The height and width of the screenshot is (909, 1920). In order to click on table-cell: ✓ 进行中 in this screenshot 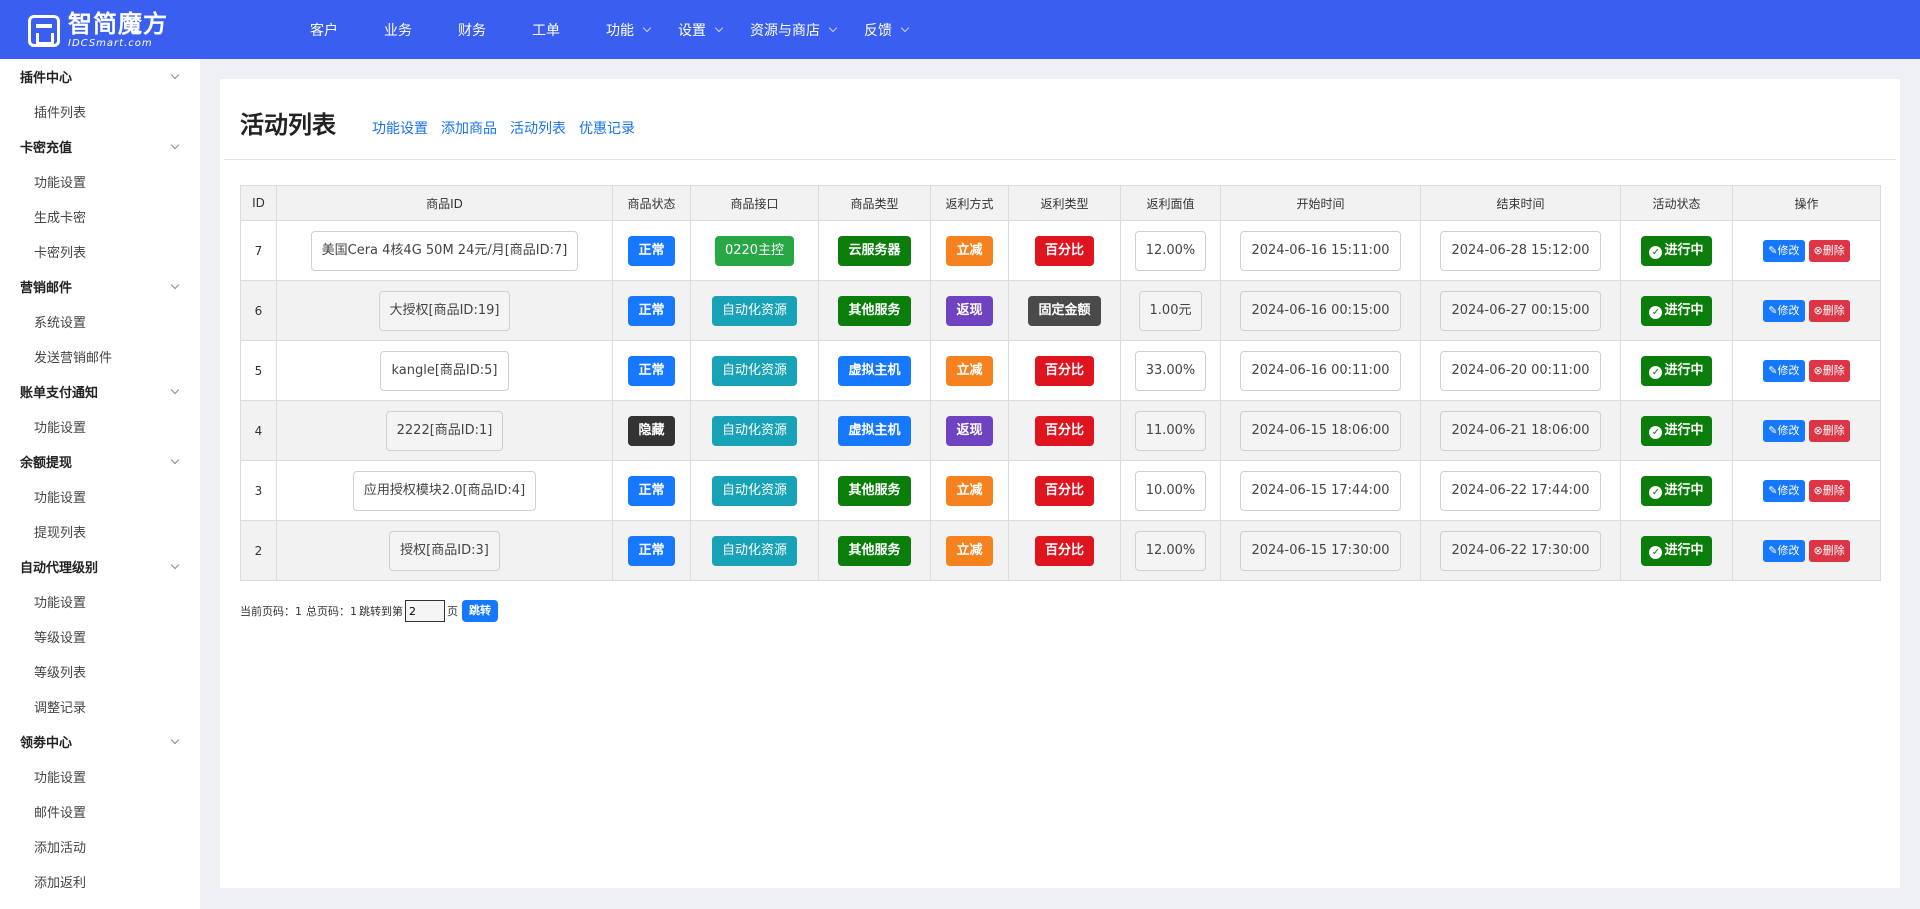, I will do `click(1676, 550)`.